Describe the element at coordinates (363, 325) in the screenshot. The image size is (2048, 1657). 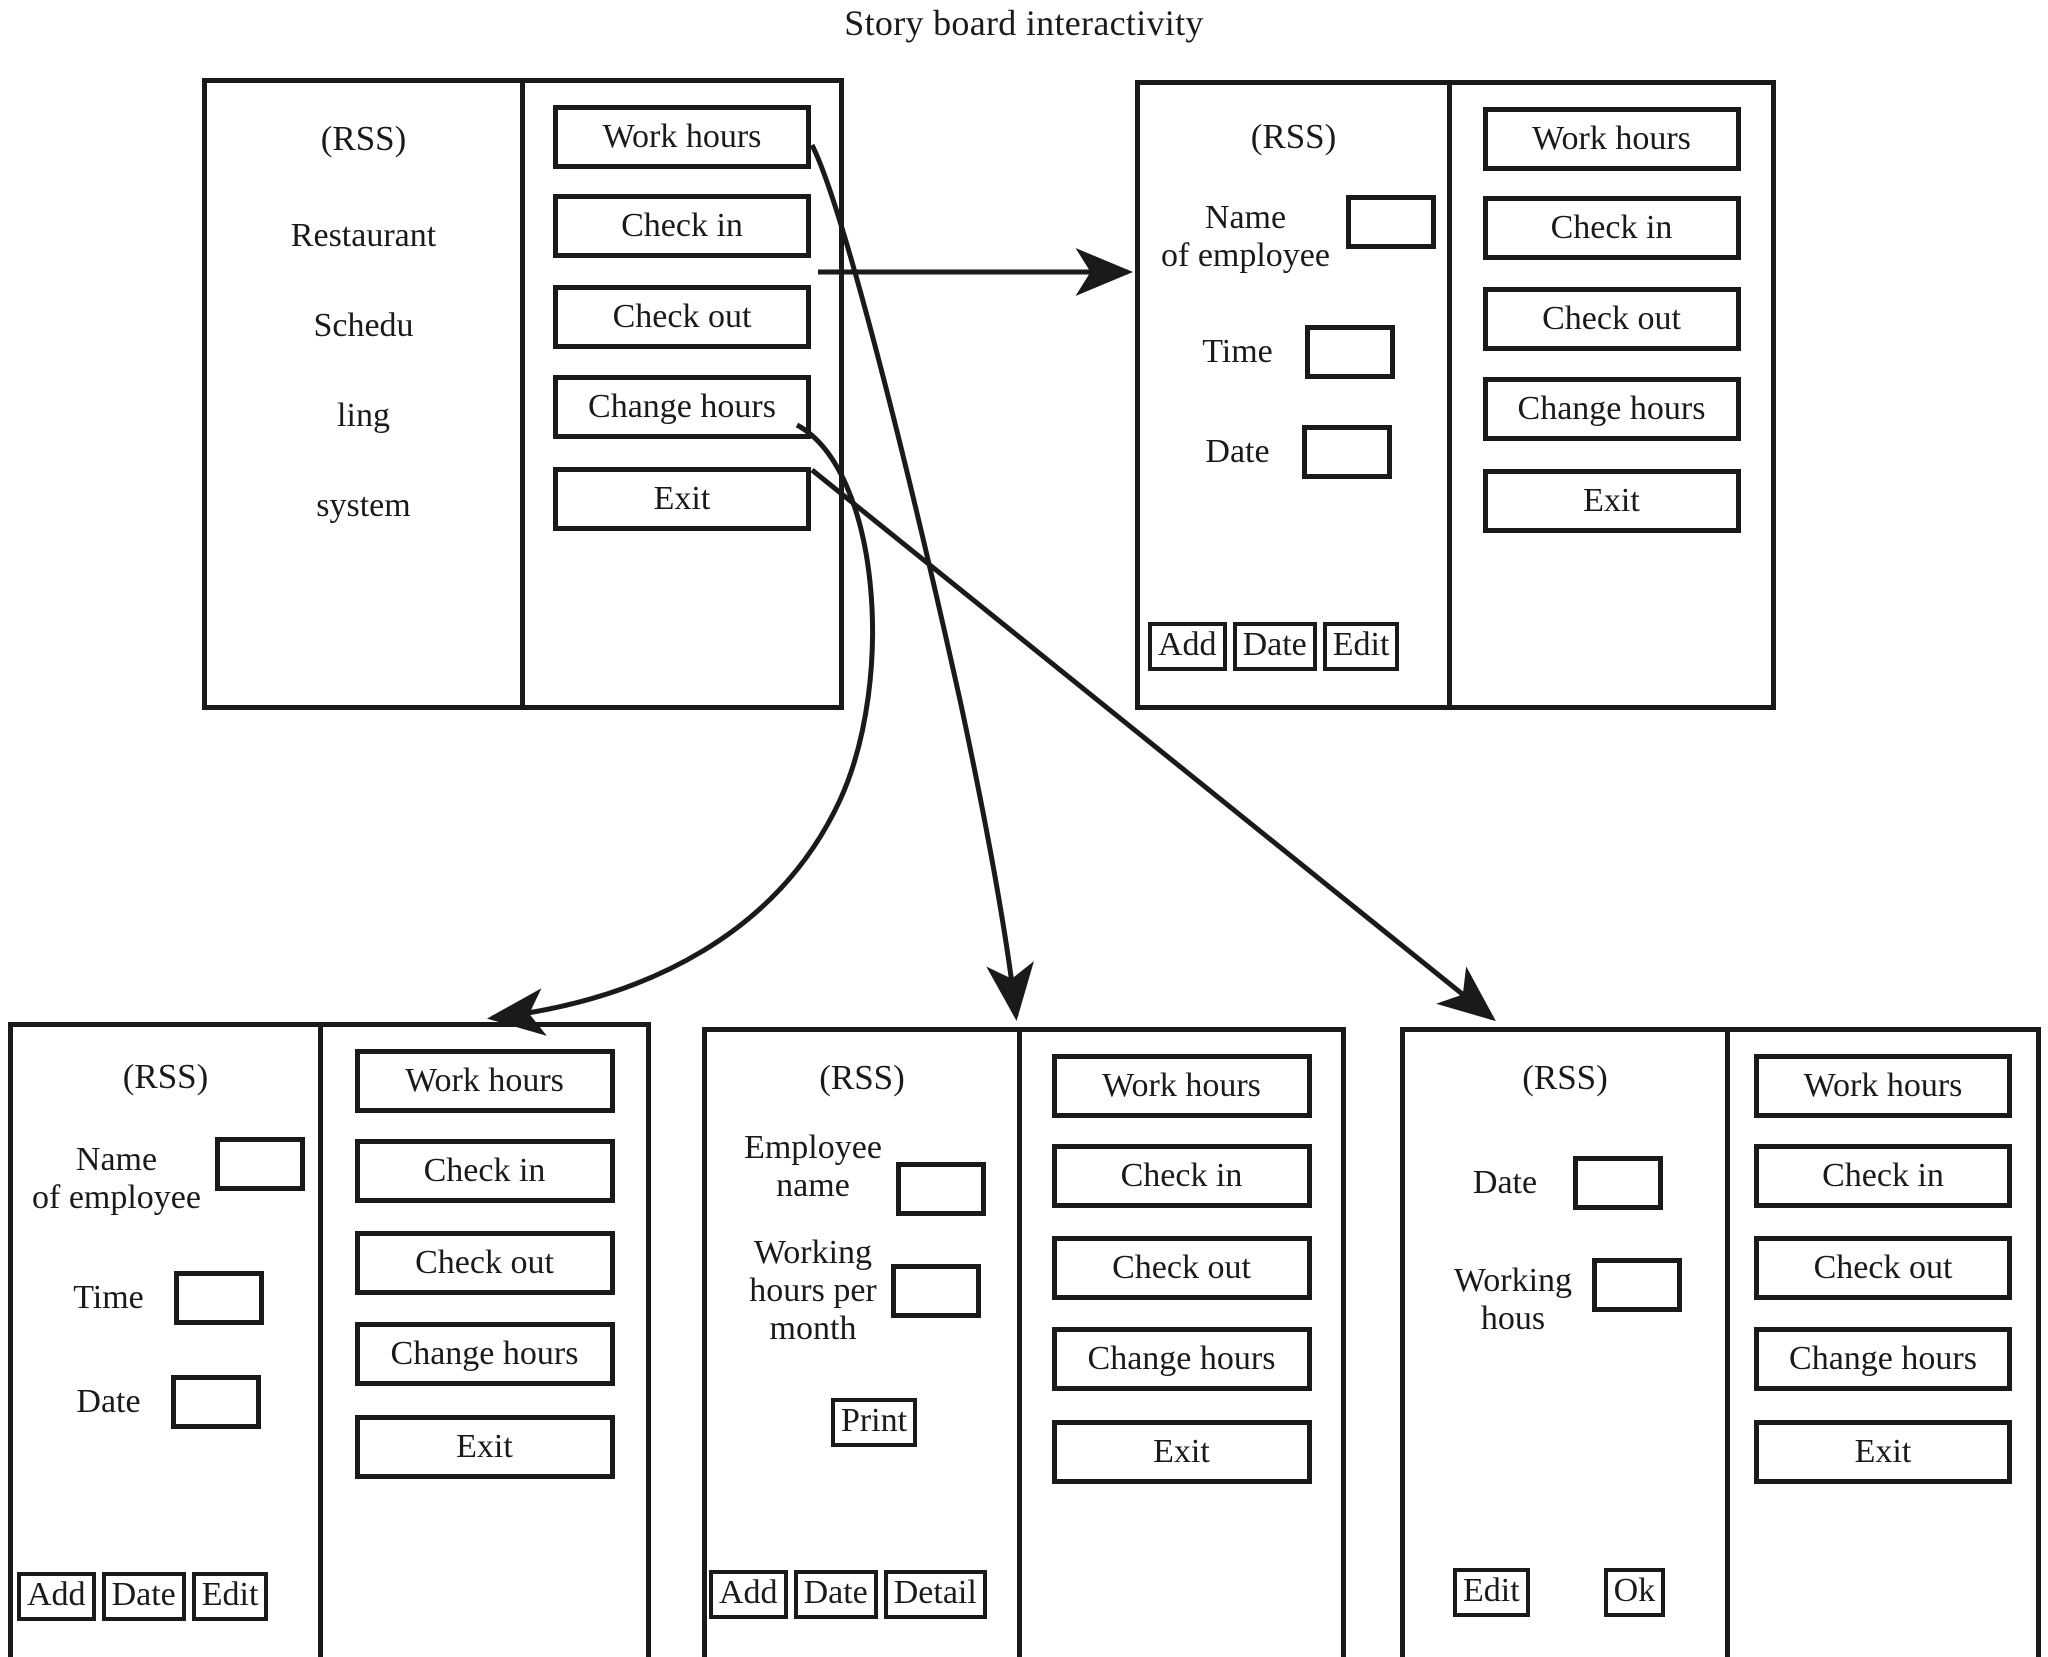
I see `system-name-line-2: Schedu` at that location.